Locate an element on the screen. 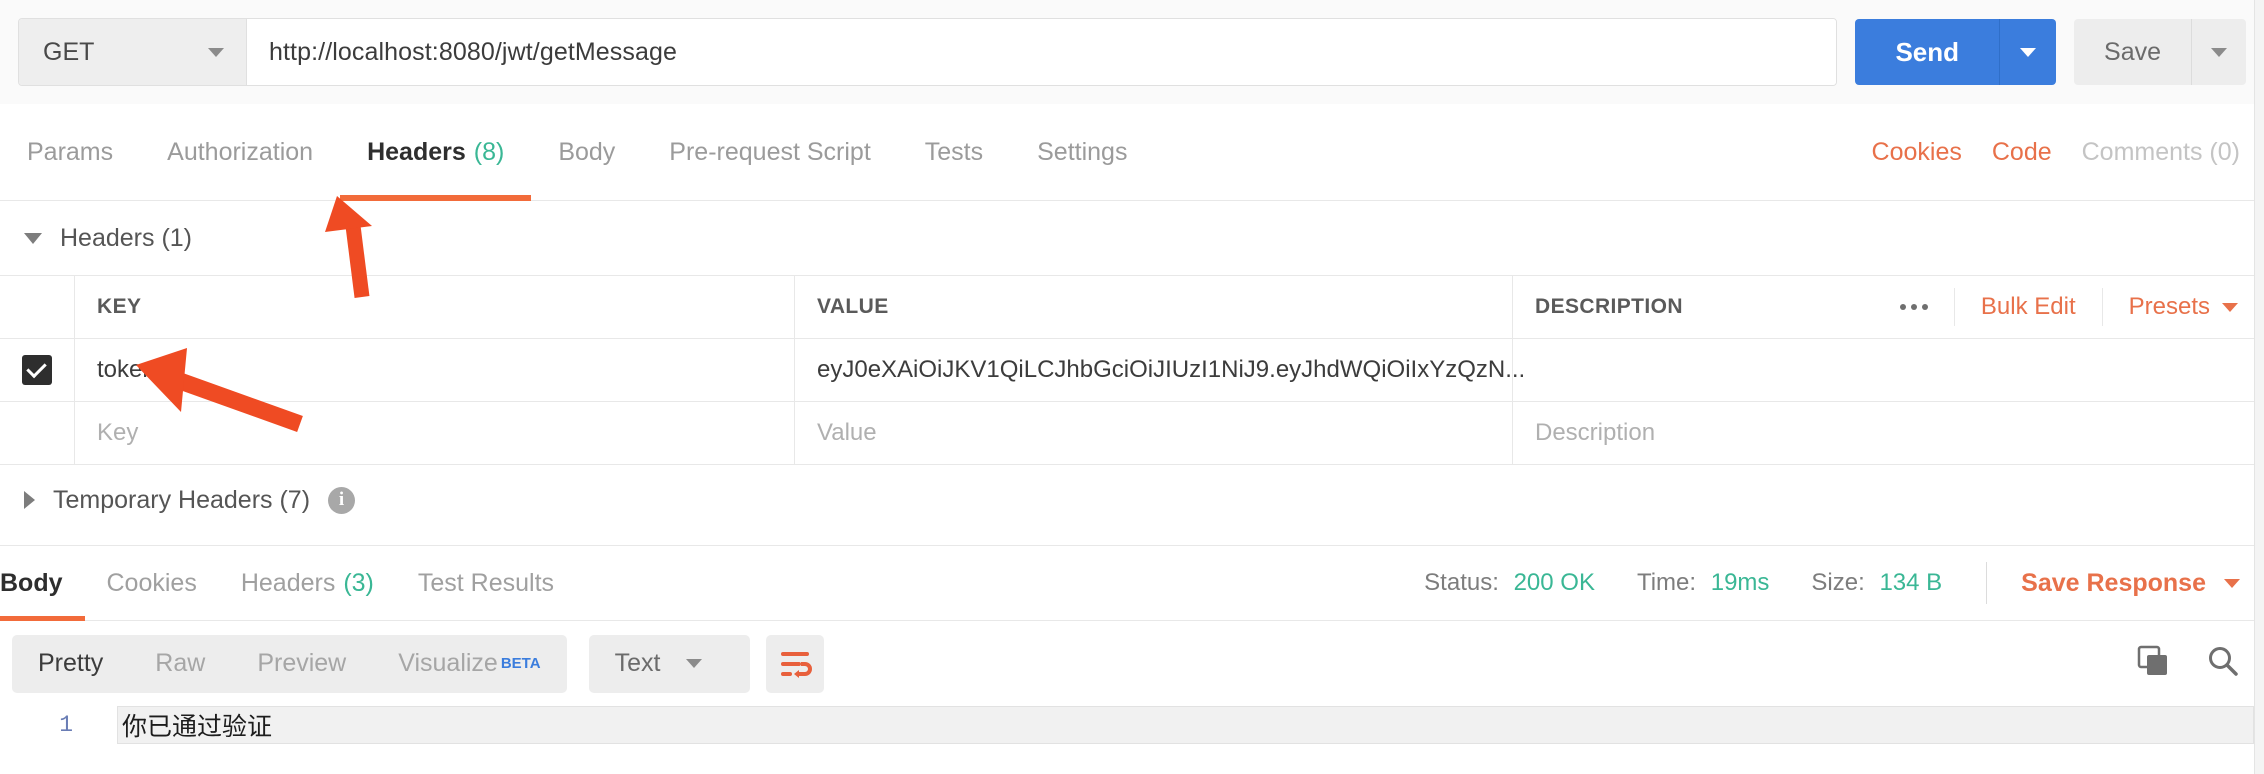 This screenshot has width=2264, height=774. tab-headers: Headers (8) is located at coordinates (436, 153).